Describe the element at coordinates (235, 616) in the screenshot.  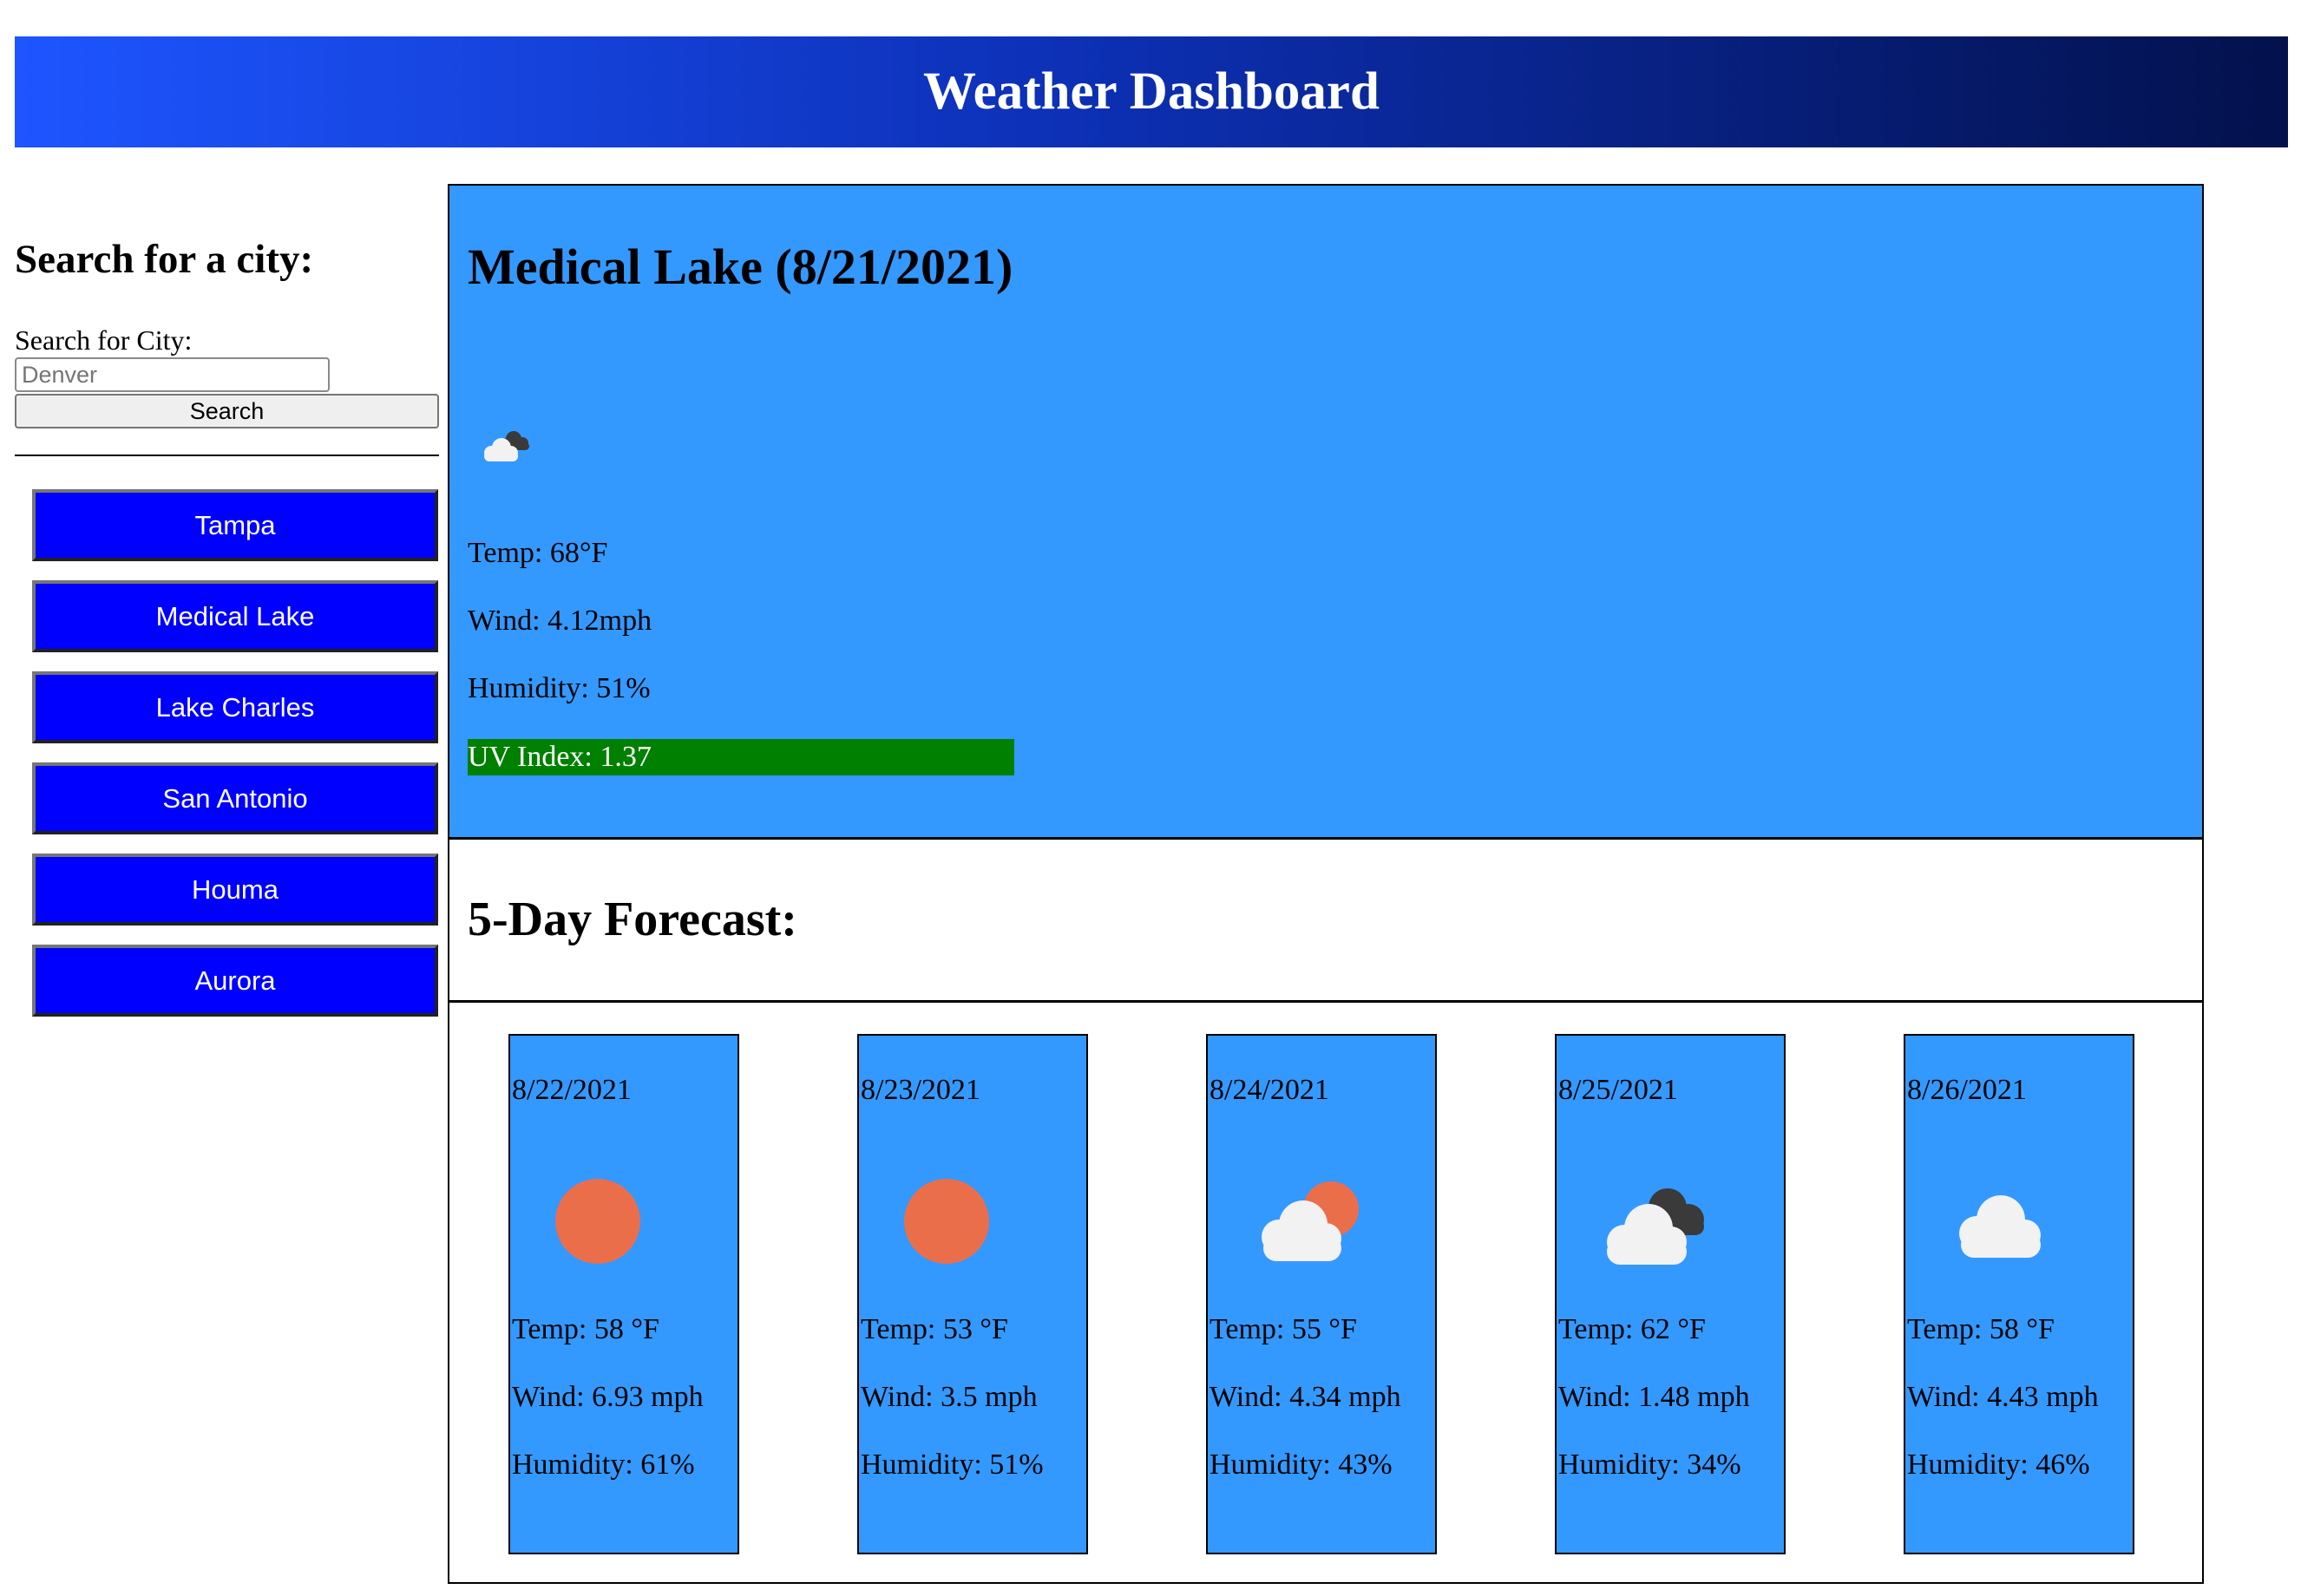
I see `history-button-medical-lake: Medical Lake` at that location.